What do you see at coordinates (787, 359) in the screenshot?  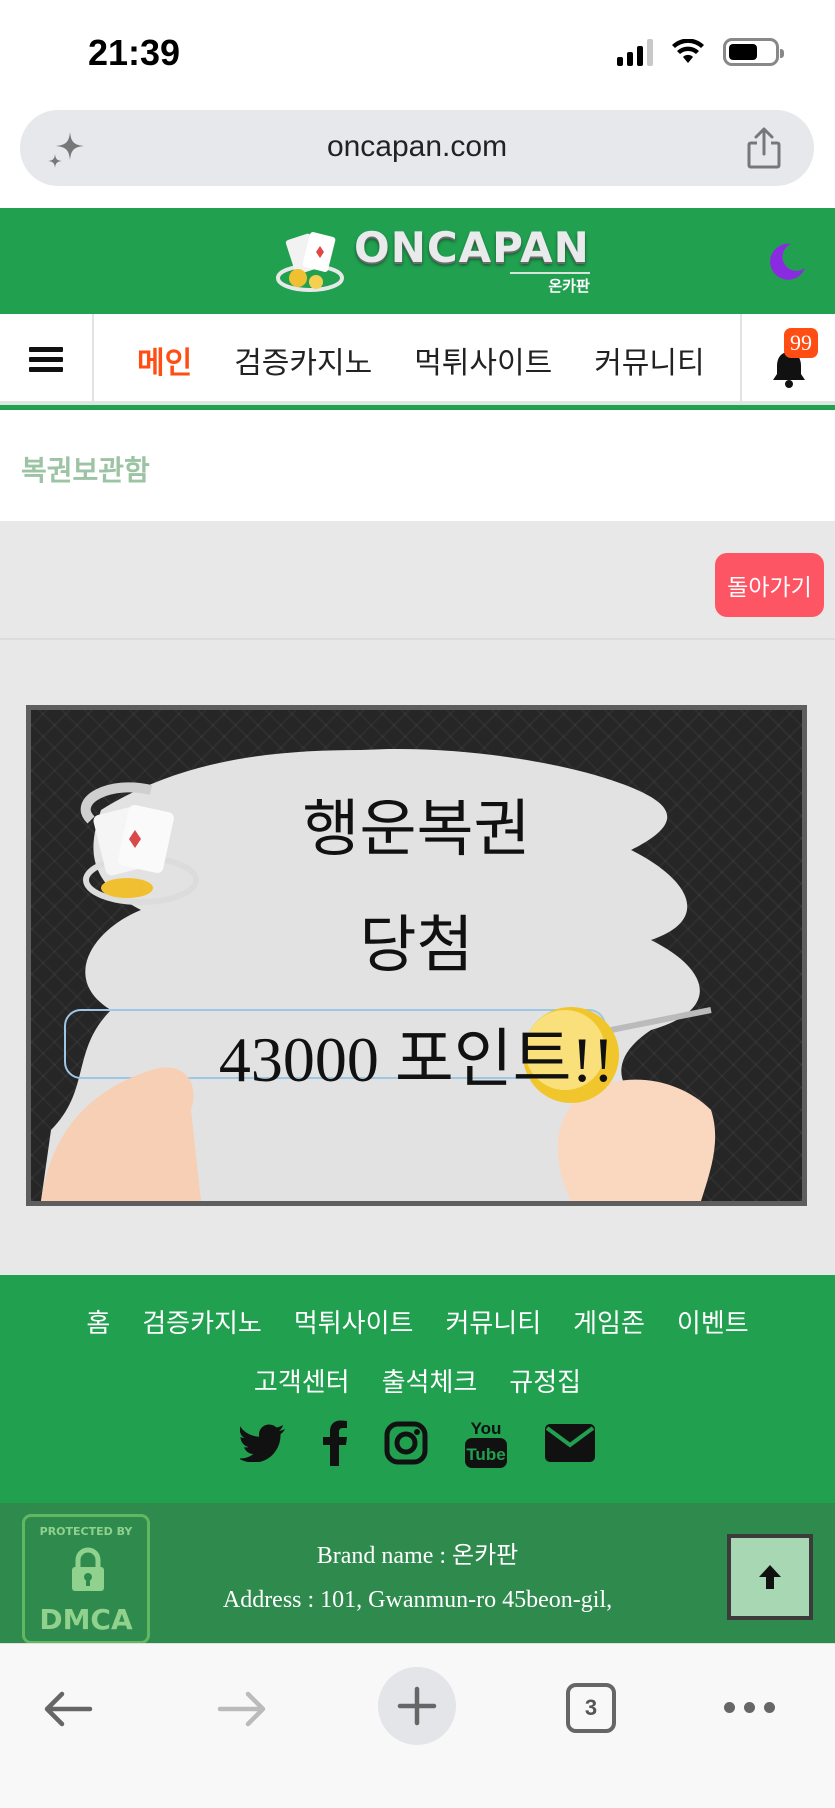 I see `notification-button: 99` at bounding box center [787, 359].